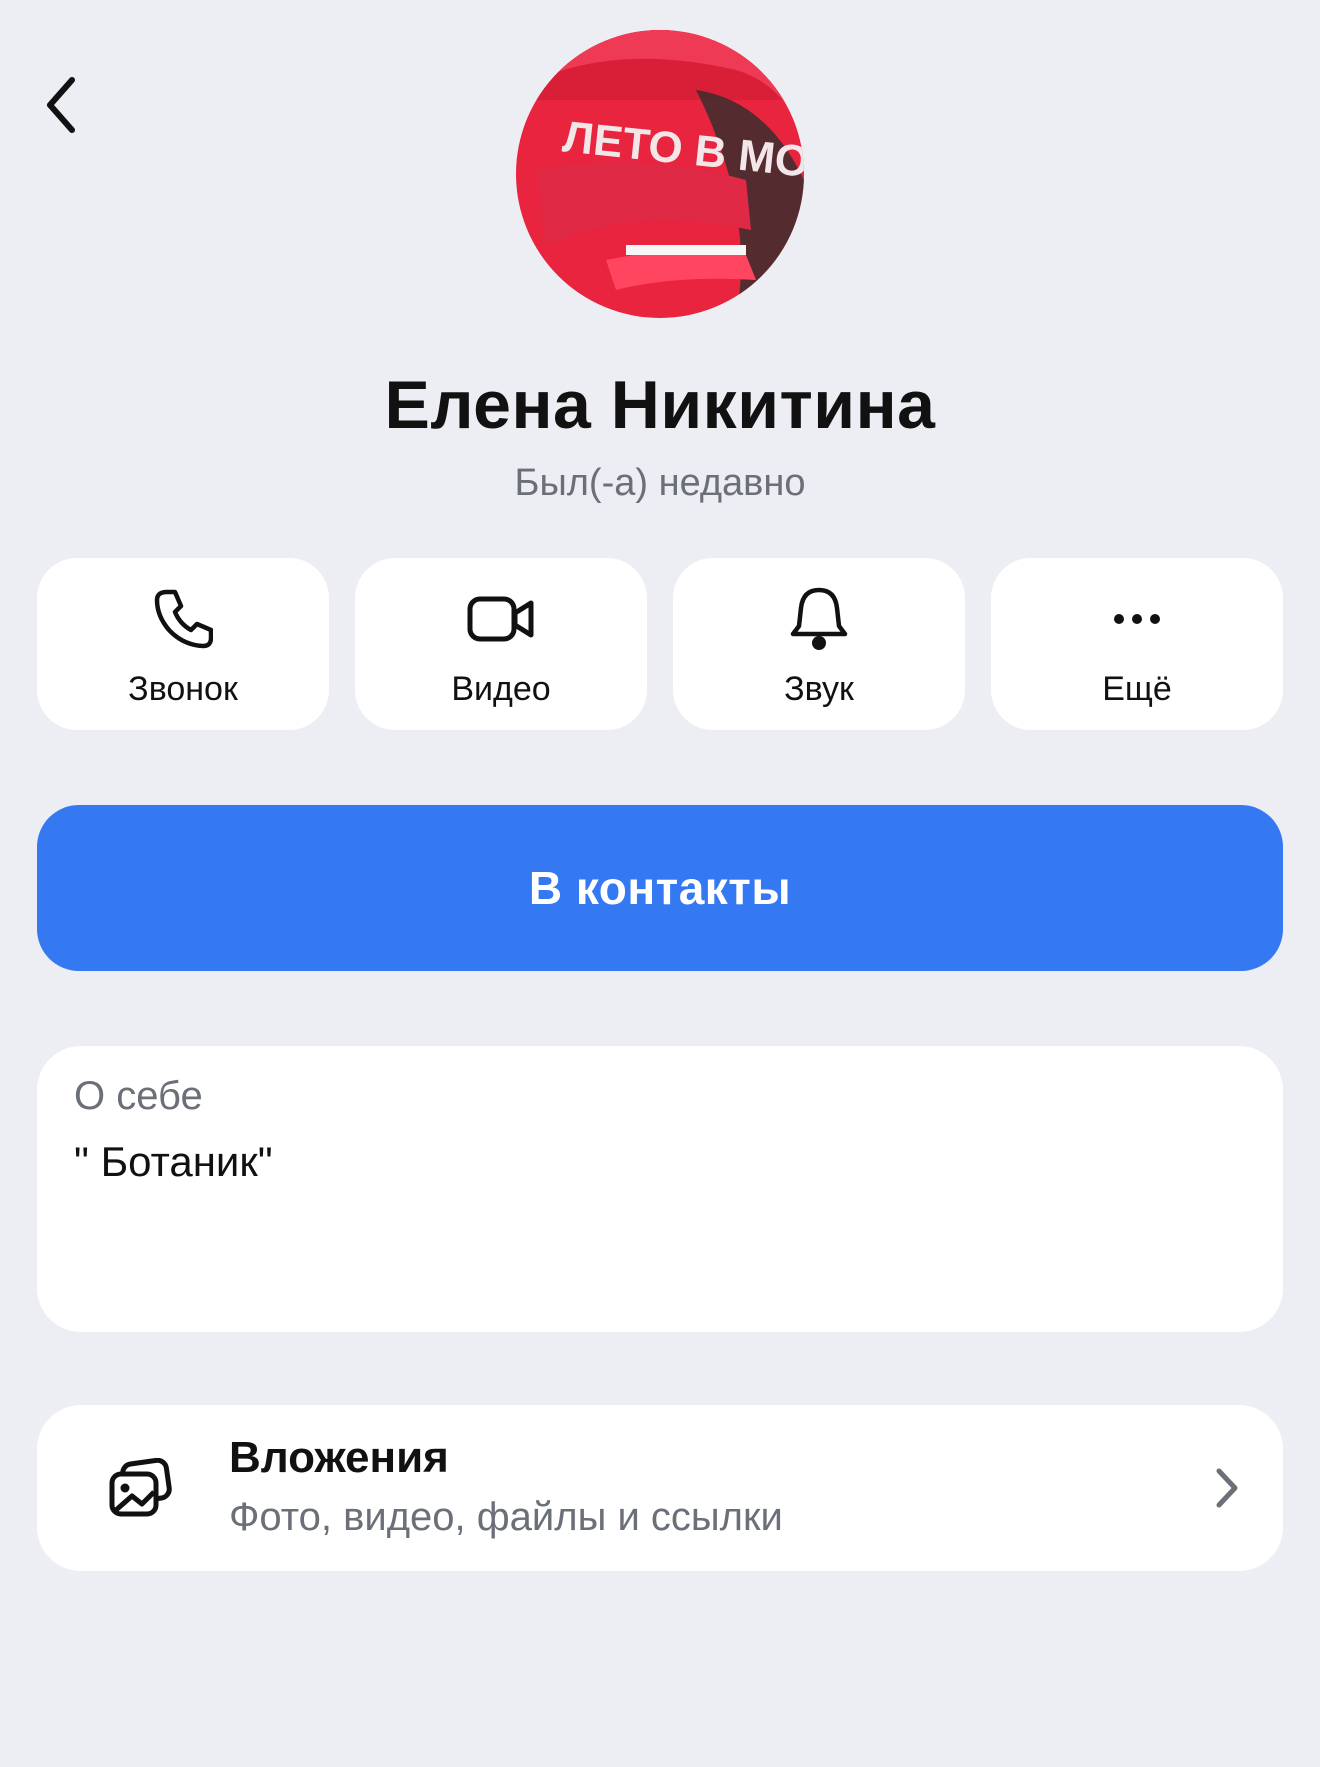 The image size is (1320, 1767). Describe the element at coordinates (140, 1487) in the screenshot. I see `gallery-icon` at that location.